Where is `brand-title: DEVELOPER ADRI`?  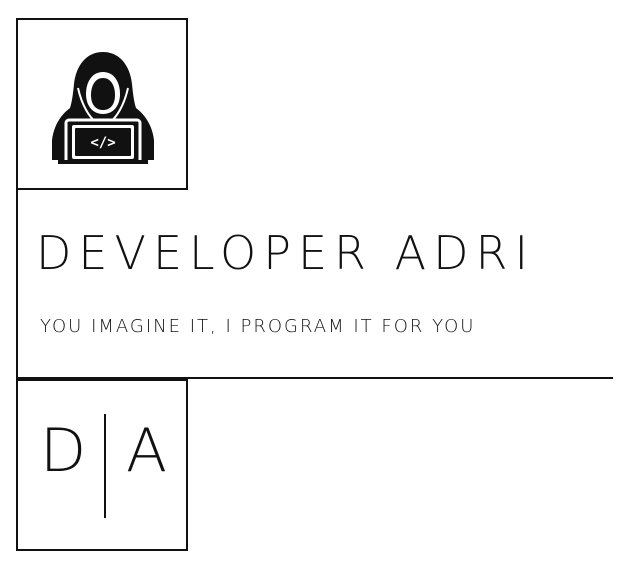 brand-title: DEVELOPER ADRI is located at coordinates (286, 253).